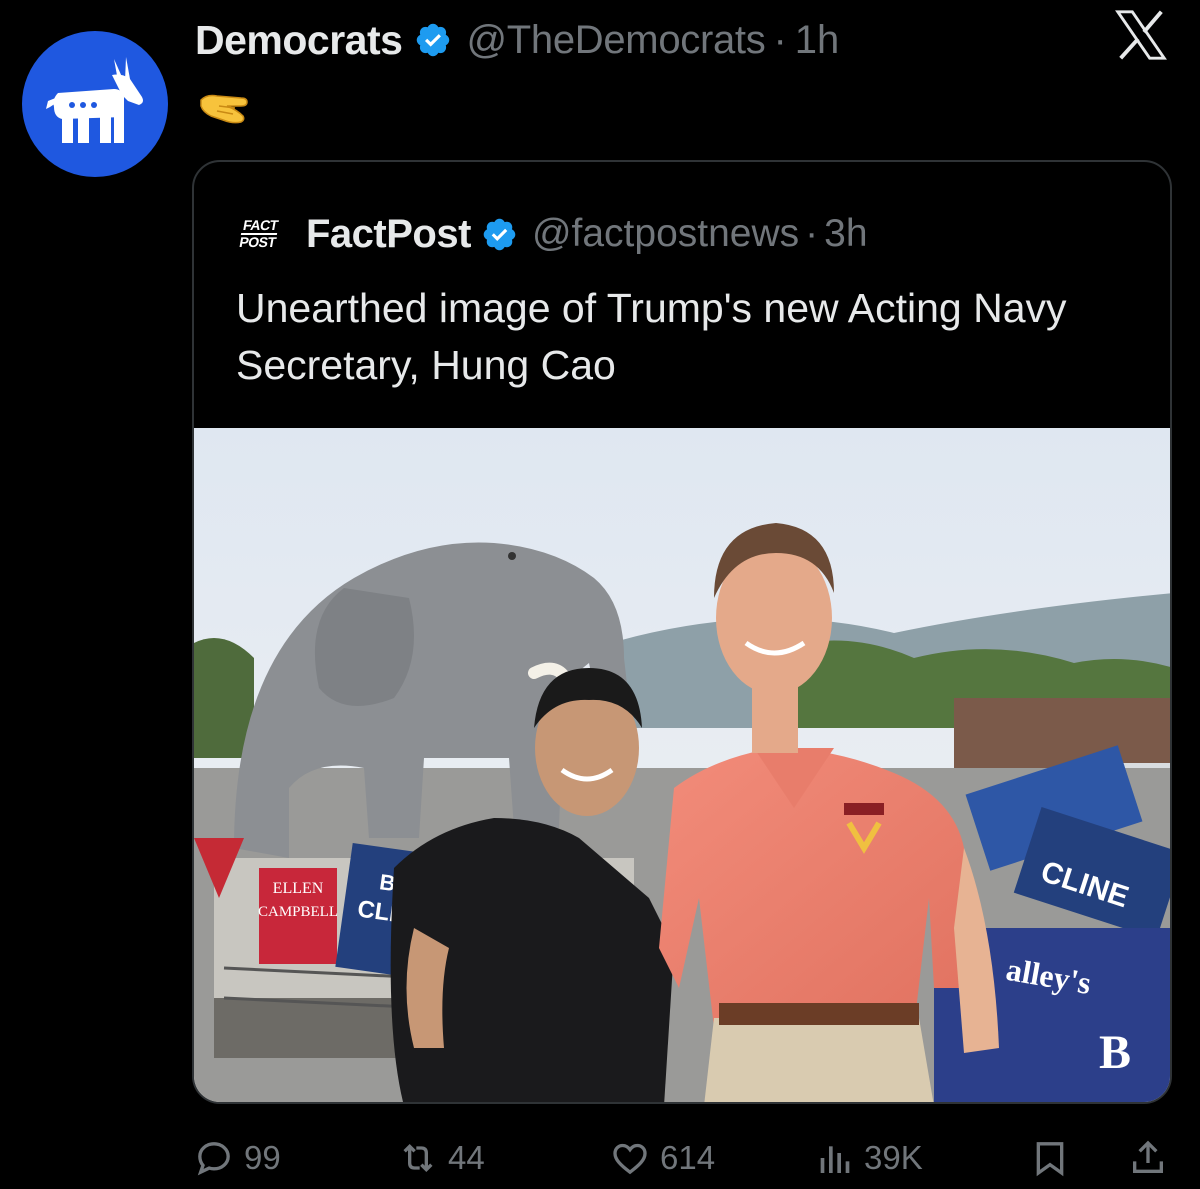  I want to click on bookmark-button, so click(1050, 1158).